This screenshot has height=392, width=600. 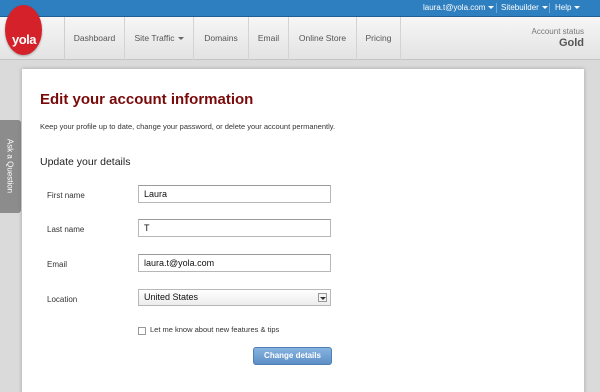 I want to click on help-label: Help, so click(x=563, y=7).